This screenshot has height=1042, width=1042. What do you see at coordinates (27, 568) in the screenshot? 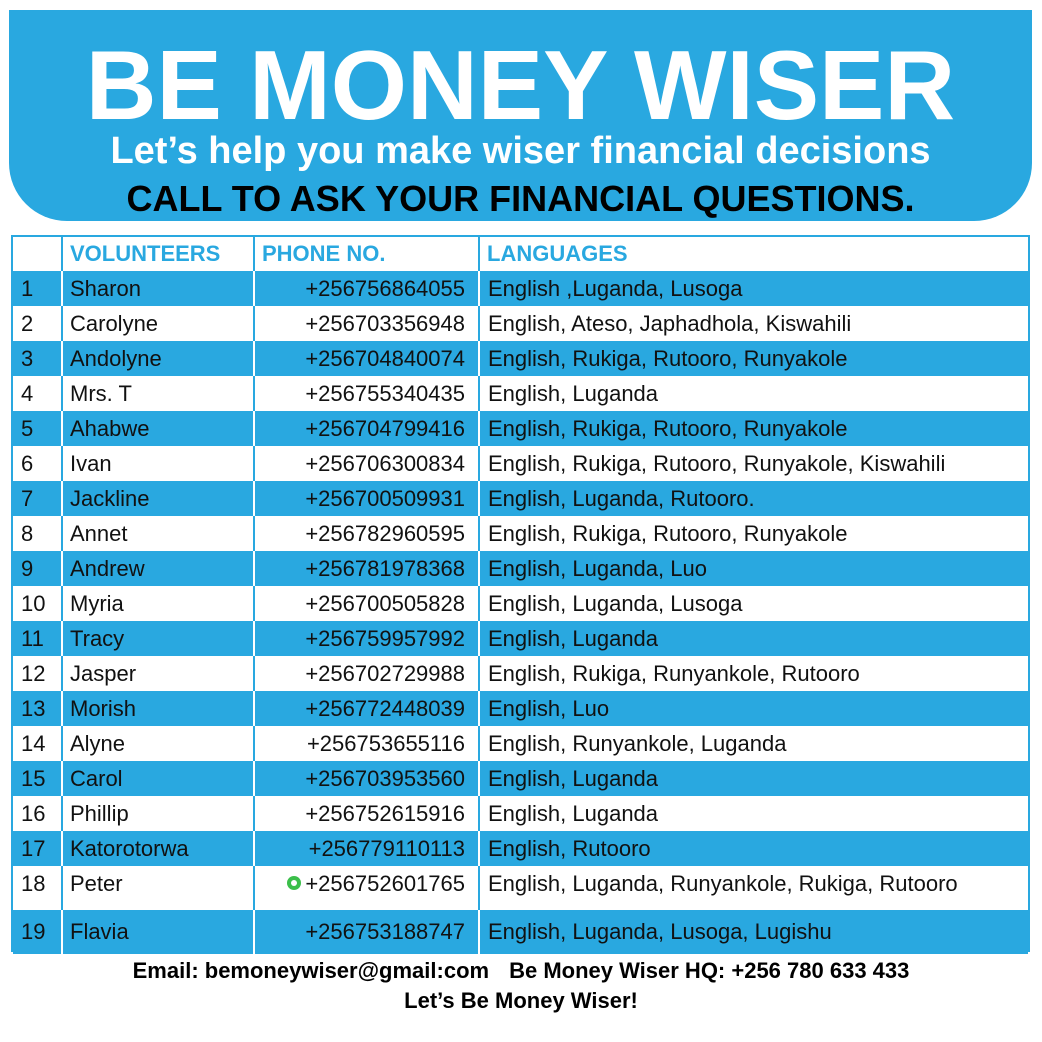
I see `row-number-text: 9` at bounding box center [27, 568].